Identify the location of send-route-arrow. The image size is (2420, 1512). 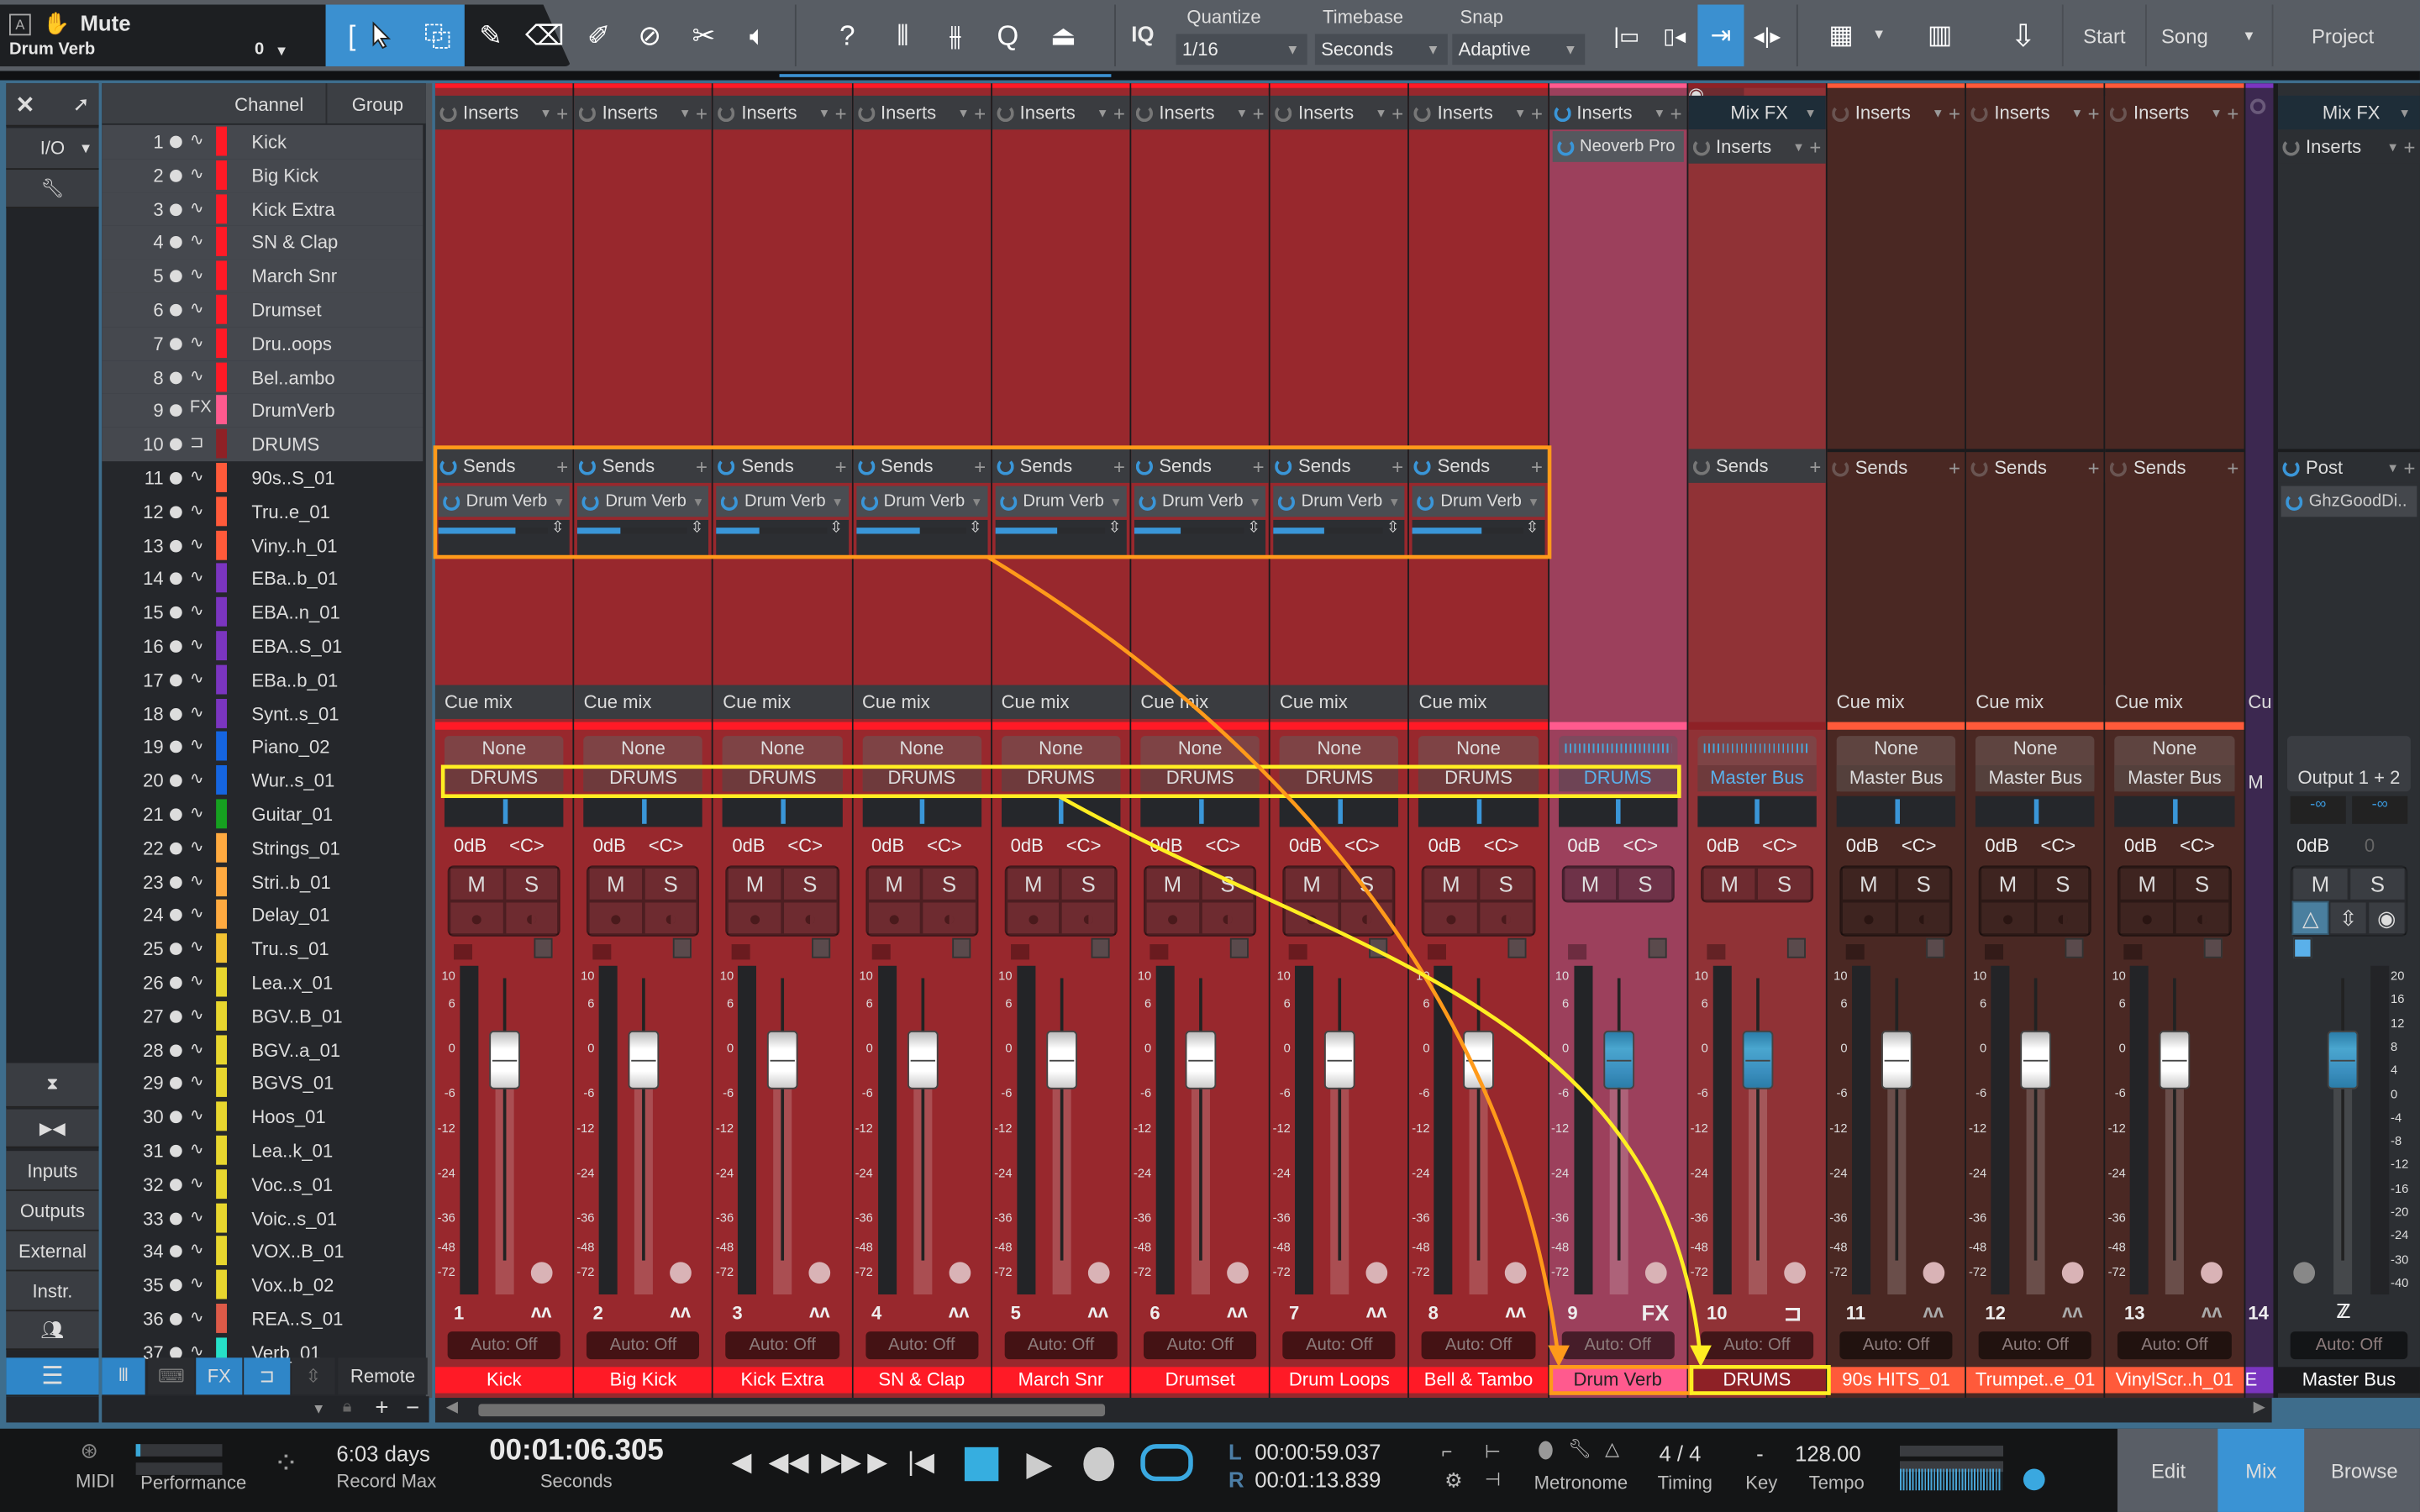
(1273, 958).